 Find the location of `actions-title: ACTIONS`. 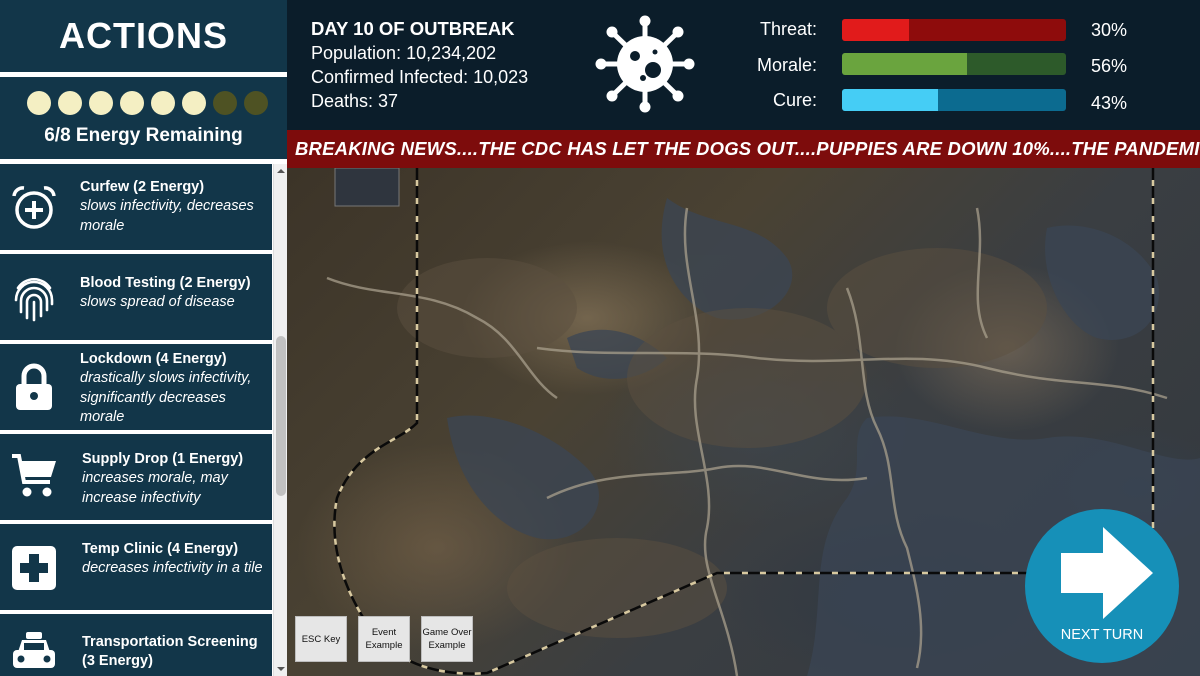

actions-title: ACTIONS is located at coordinates (143, 35).